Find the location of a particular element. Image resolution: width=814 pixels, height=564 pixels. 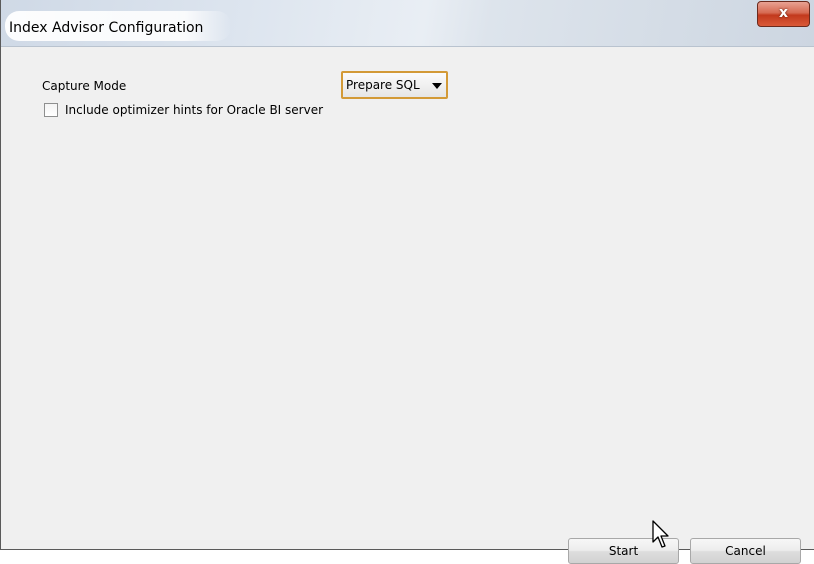

close-icon: x is located at coordinates (783, 13).